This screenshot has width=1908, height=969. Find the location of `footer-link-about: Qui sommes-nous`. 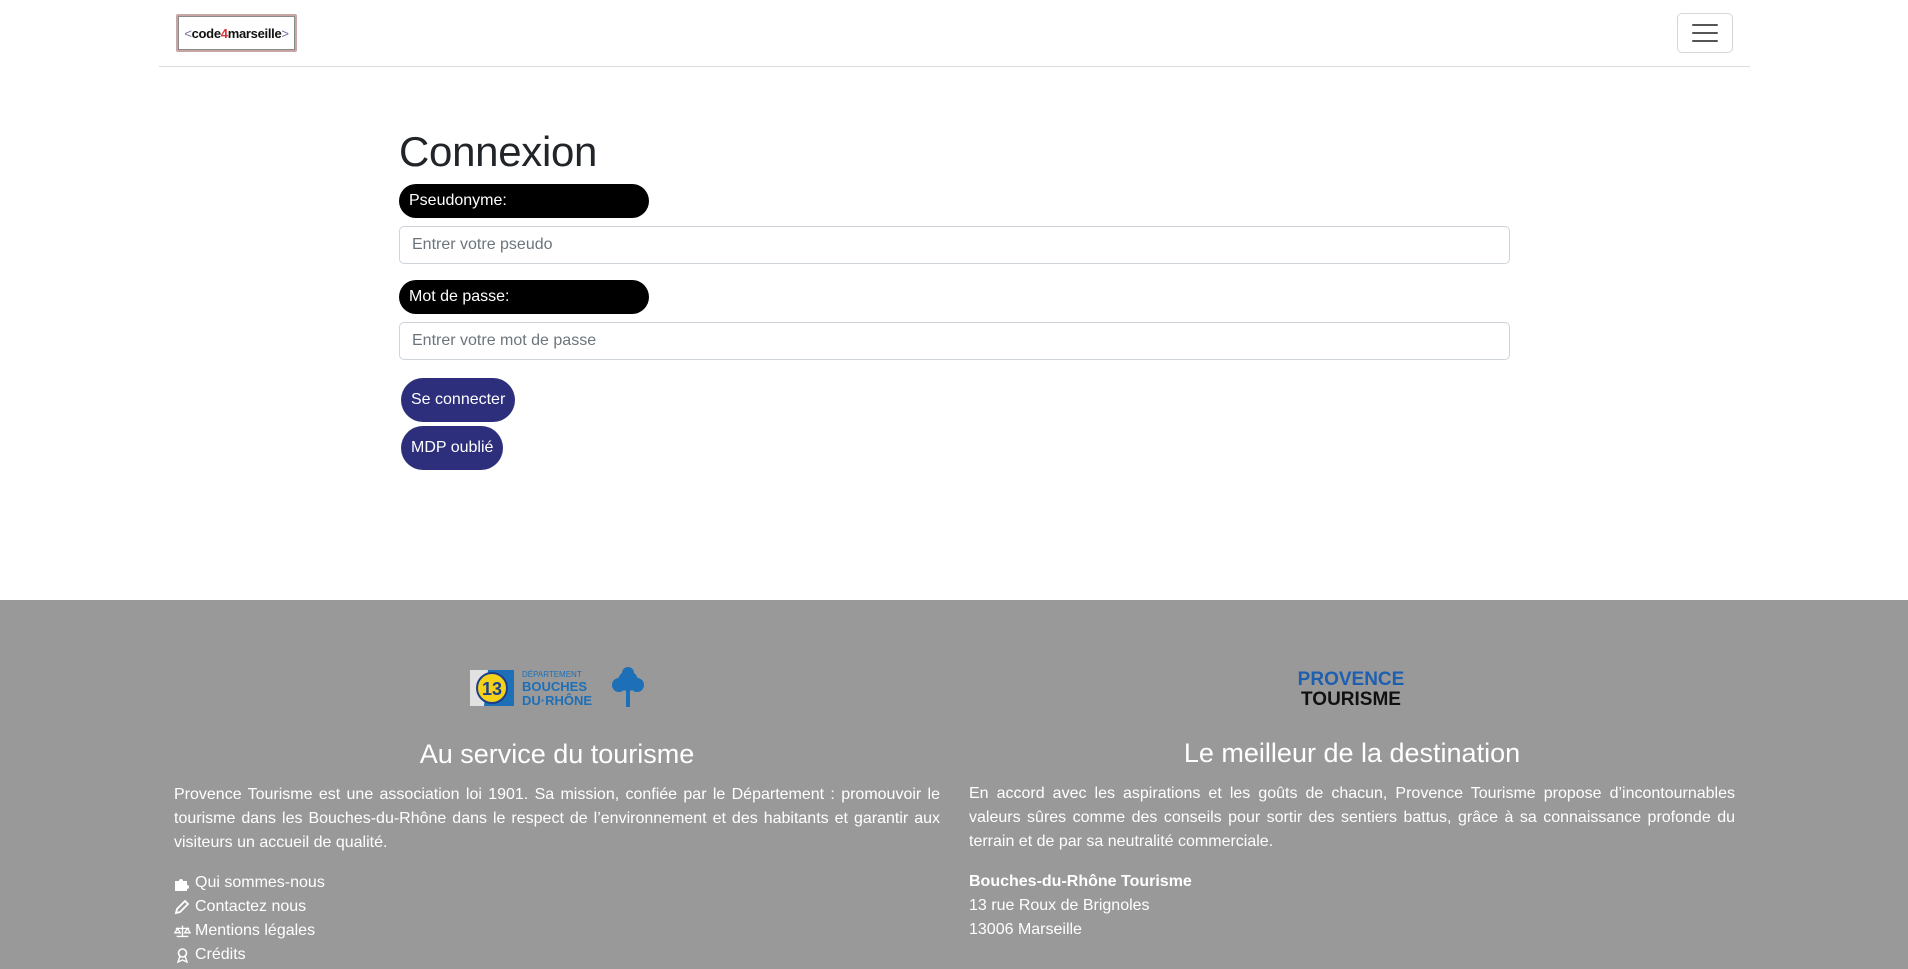

footer-link-about: Qui sommes-nous is located at coordinates (249, 883).